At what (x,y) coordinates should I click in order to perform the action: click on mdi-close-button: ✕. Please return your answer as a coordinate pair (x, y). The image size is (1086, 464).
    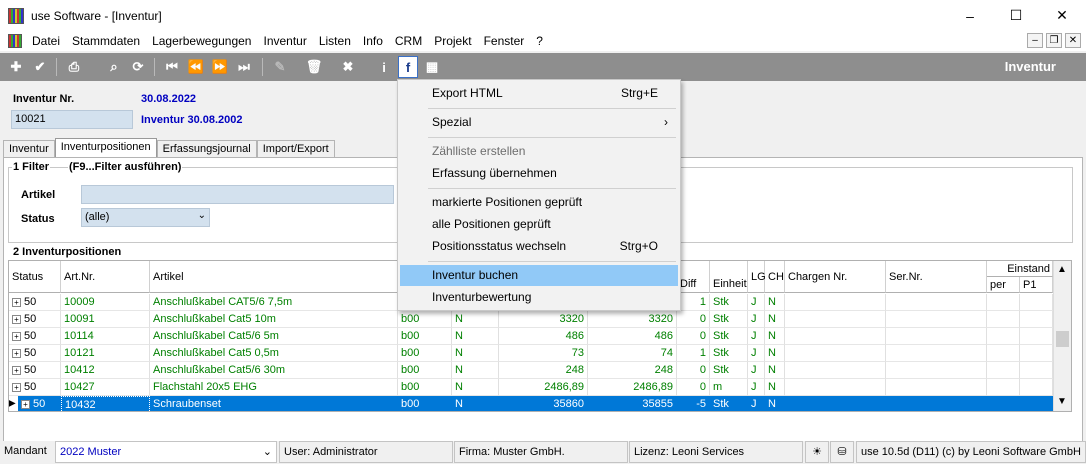
    Looking at the image, I should click on (1073, 40).